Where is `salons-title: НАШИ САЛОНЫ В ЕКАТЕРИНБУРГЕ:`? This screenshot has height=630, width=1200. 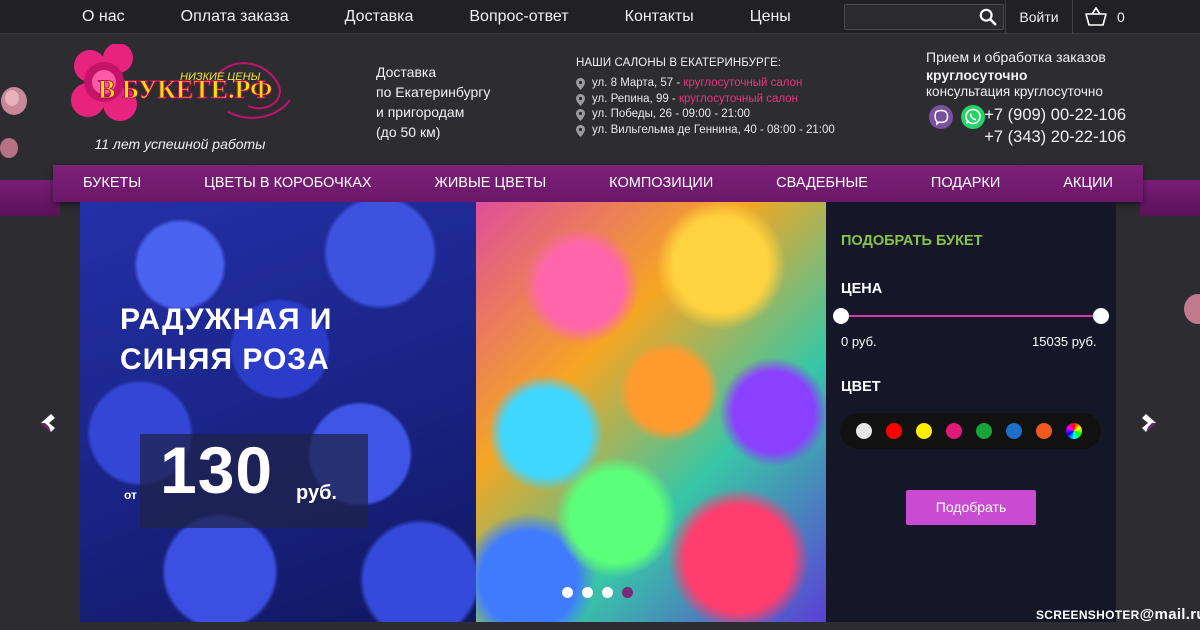
salons-title: НАШИ САЛОНЫ В ЕКАТЕРИНБУРГЕ: is located at coordinates (679, 63).